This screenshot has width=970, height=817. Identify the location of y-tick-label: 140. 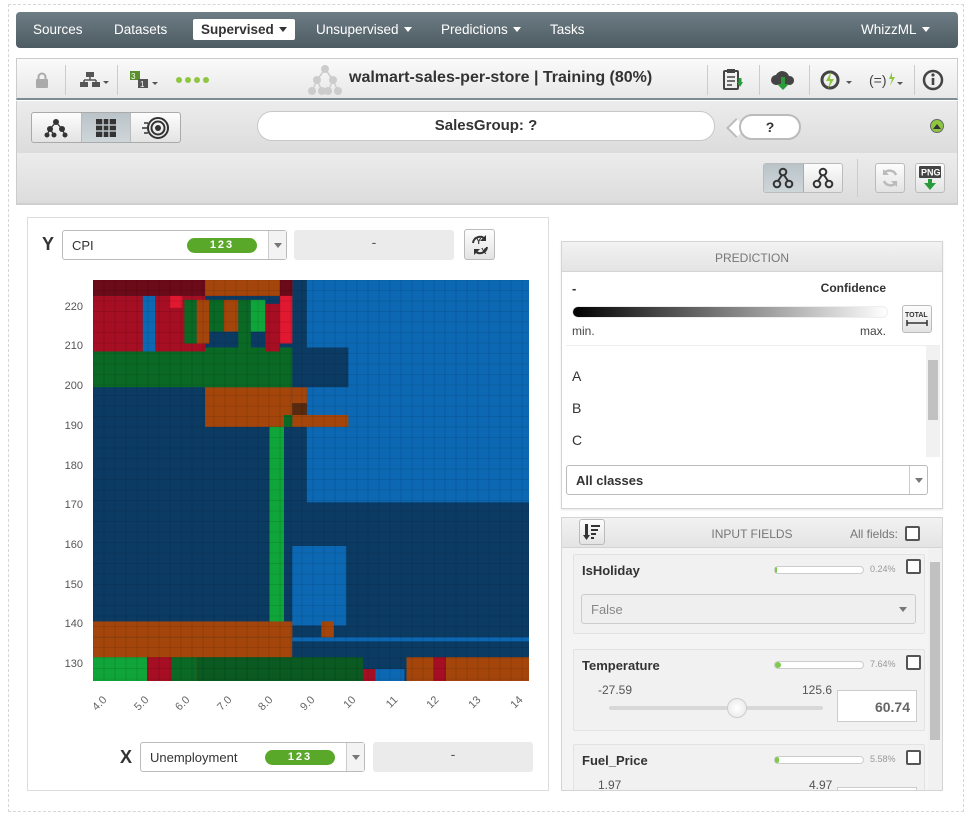
(73, 624).